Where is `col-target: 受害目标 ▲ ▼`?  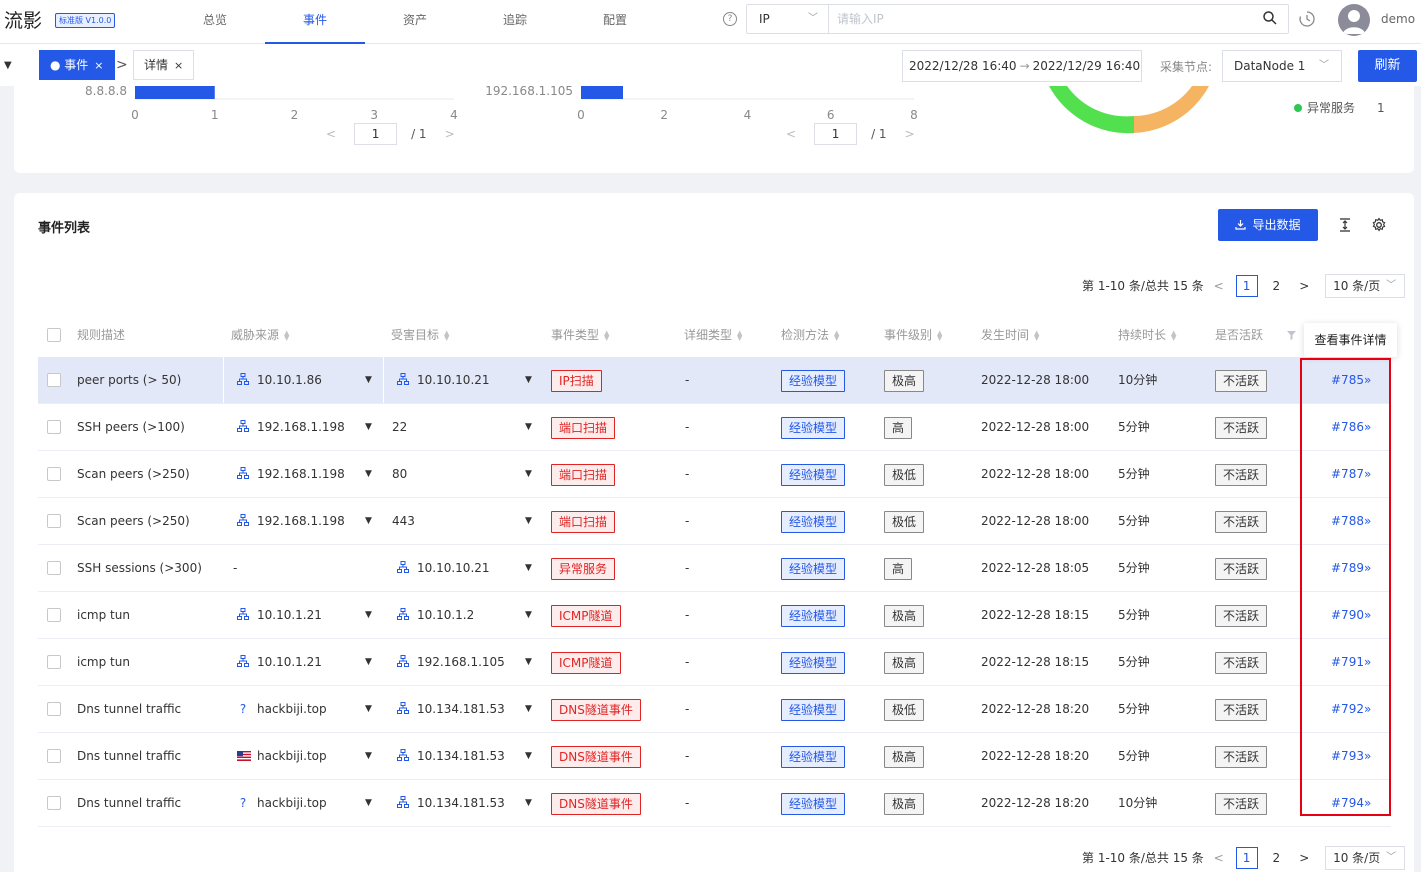
col-target: 受害目标 ▲ ▼ is located at coordinates (420, 339).